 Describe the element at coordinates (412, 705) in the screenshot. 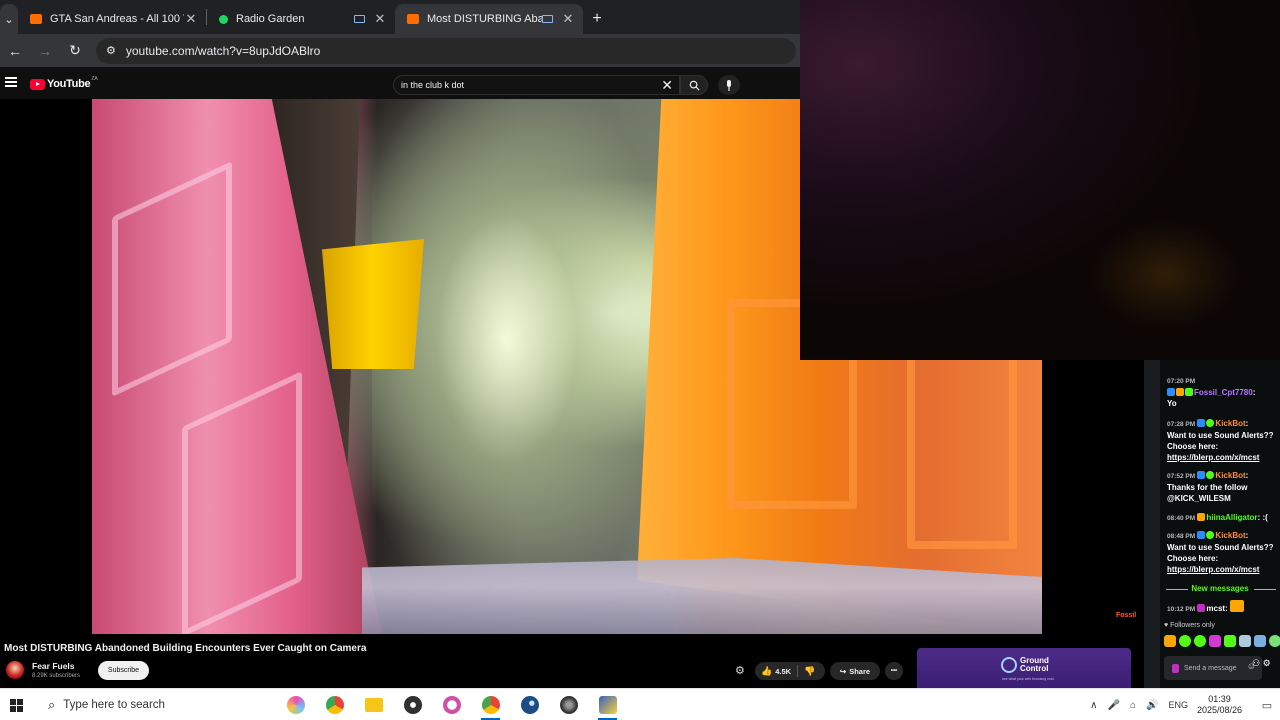

I see `obs-icon` at that location.